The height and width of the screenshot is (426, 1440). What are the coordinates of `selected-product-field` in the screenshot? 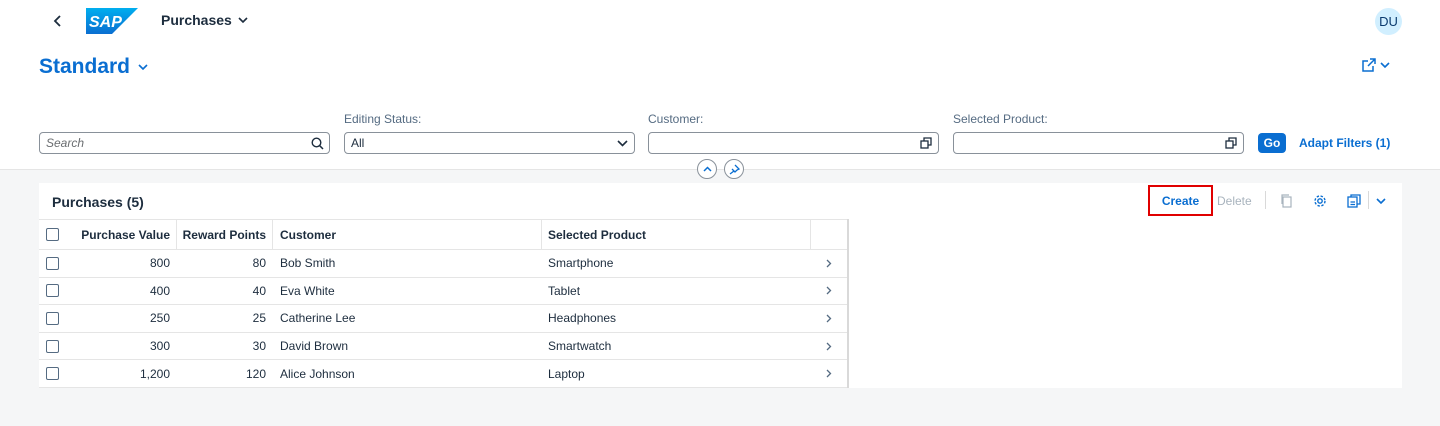 It's located at (1098, 143).